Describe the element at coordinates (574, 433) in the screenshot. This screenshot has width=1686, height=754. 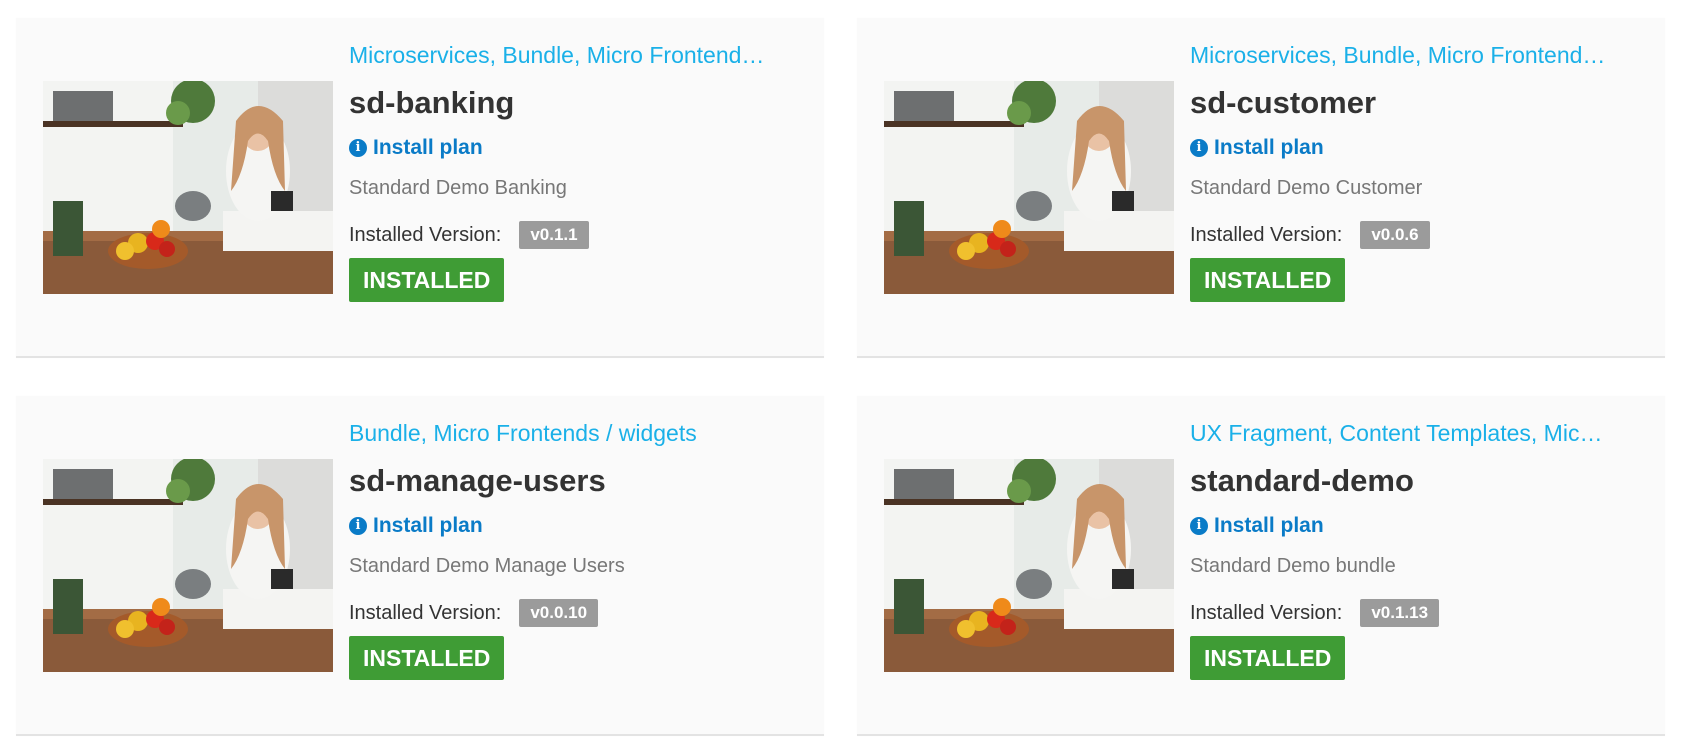
I see `bundle-categories-link: Bundle, Micro Frontends / widgets` at that location.